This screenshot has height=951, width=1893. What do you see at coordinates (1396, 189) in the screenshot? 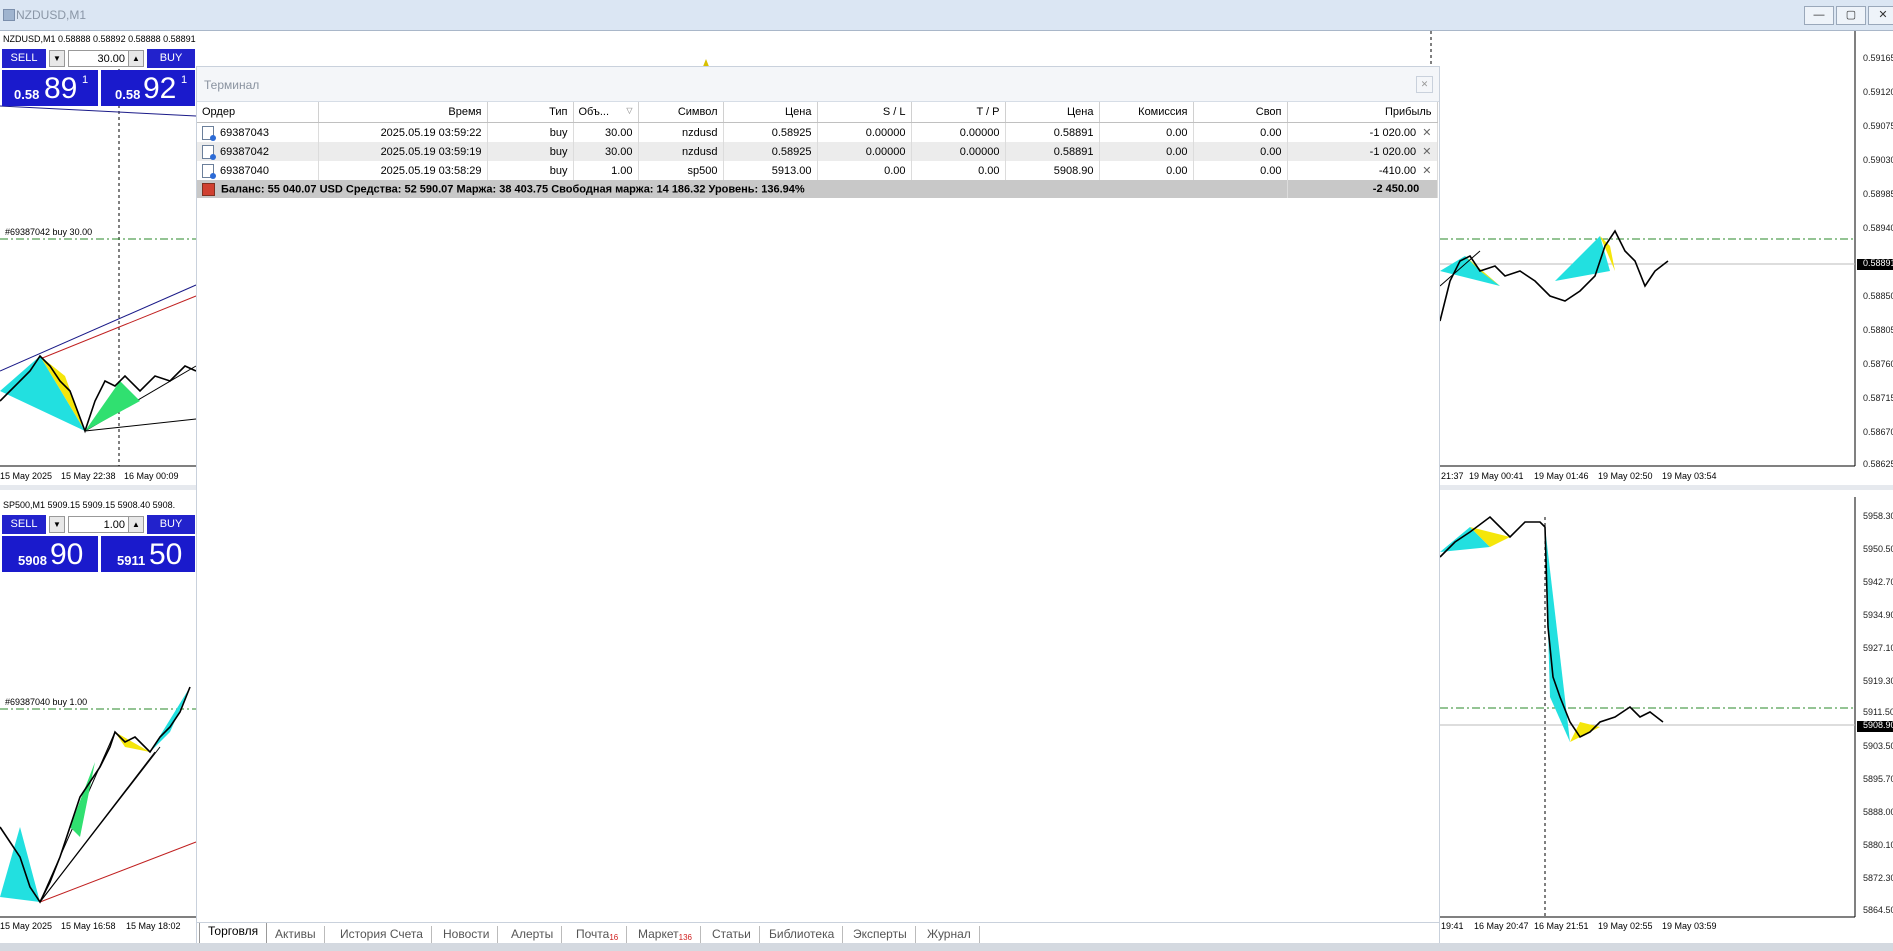
I see `total-profit: -2 450.00` at bounding box center [1396, 189].